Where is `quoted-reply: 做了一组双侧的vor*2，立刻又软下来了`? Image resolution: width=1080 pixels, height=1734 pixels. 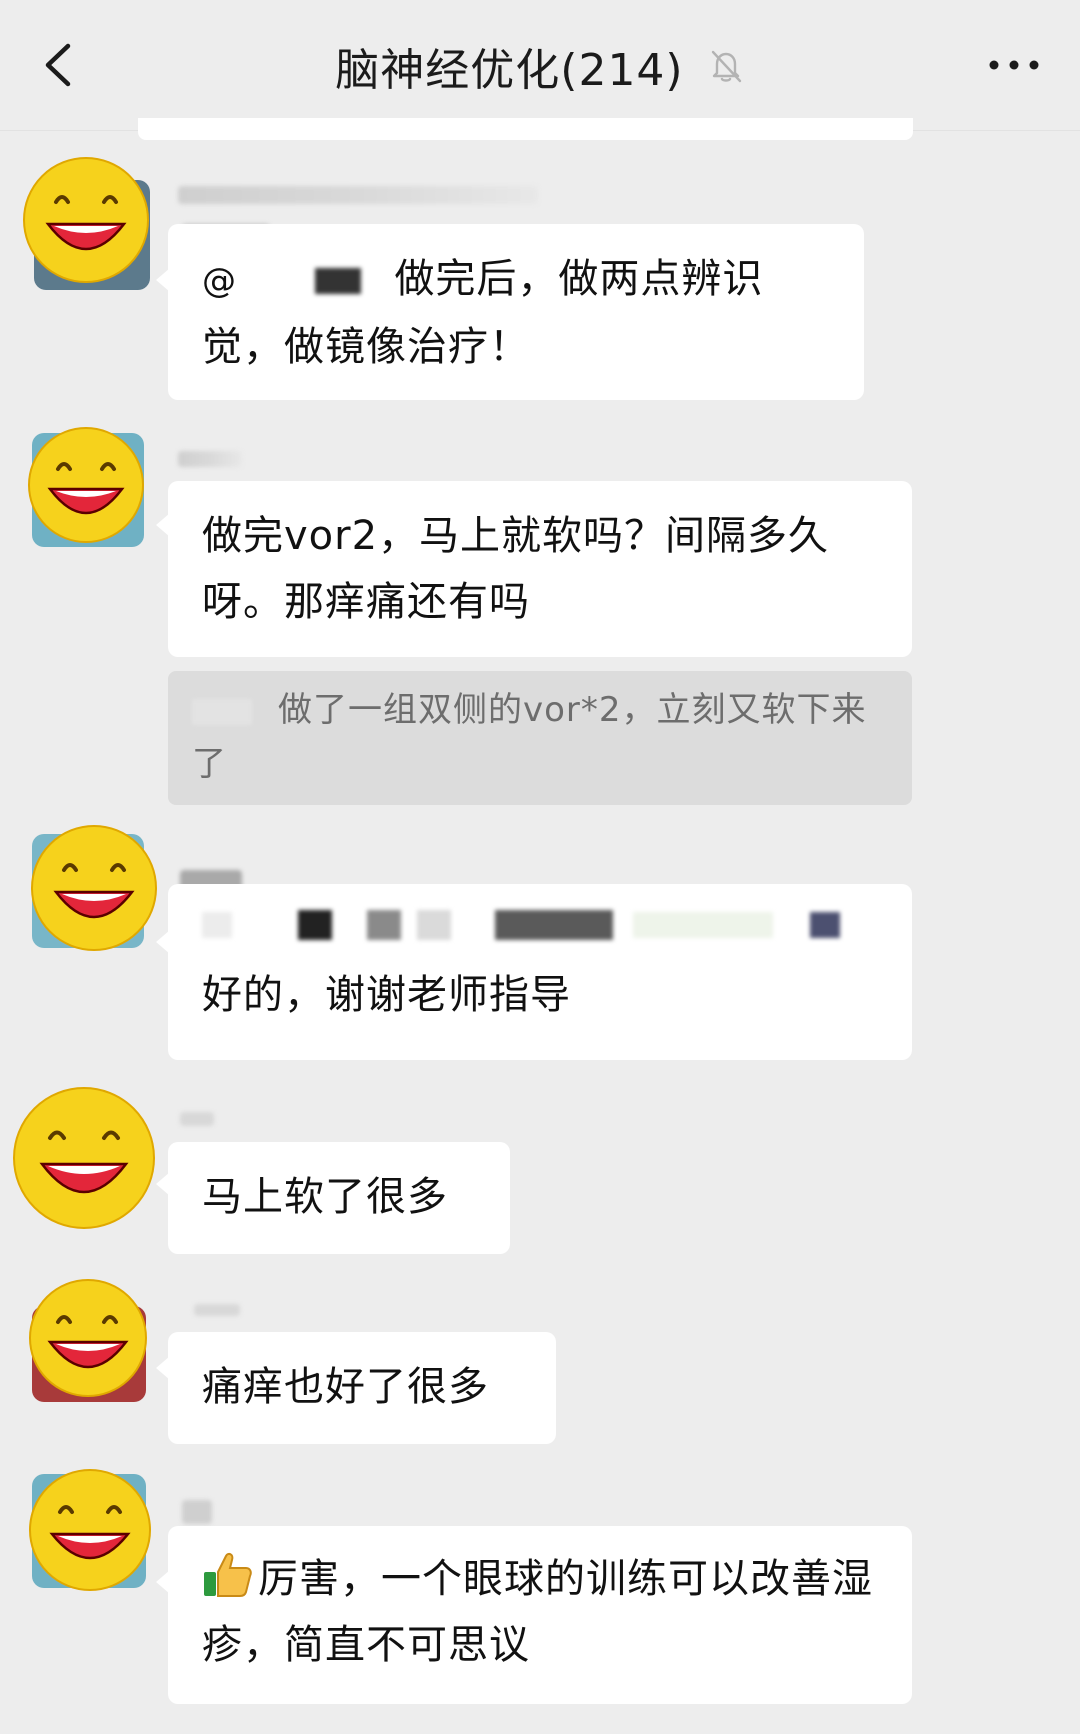
quoted-reply: 做了一组双侧的vor*2，立刻又软下来了 is located at coordinates (540, 738).